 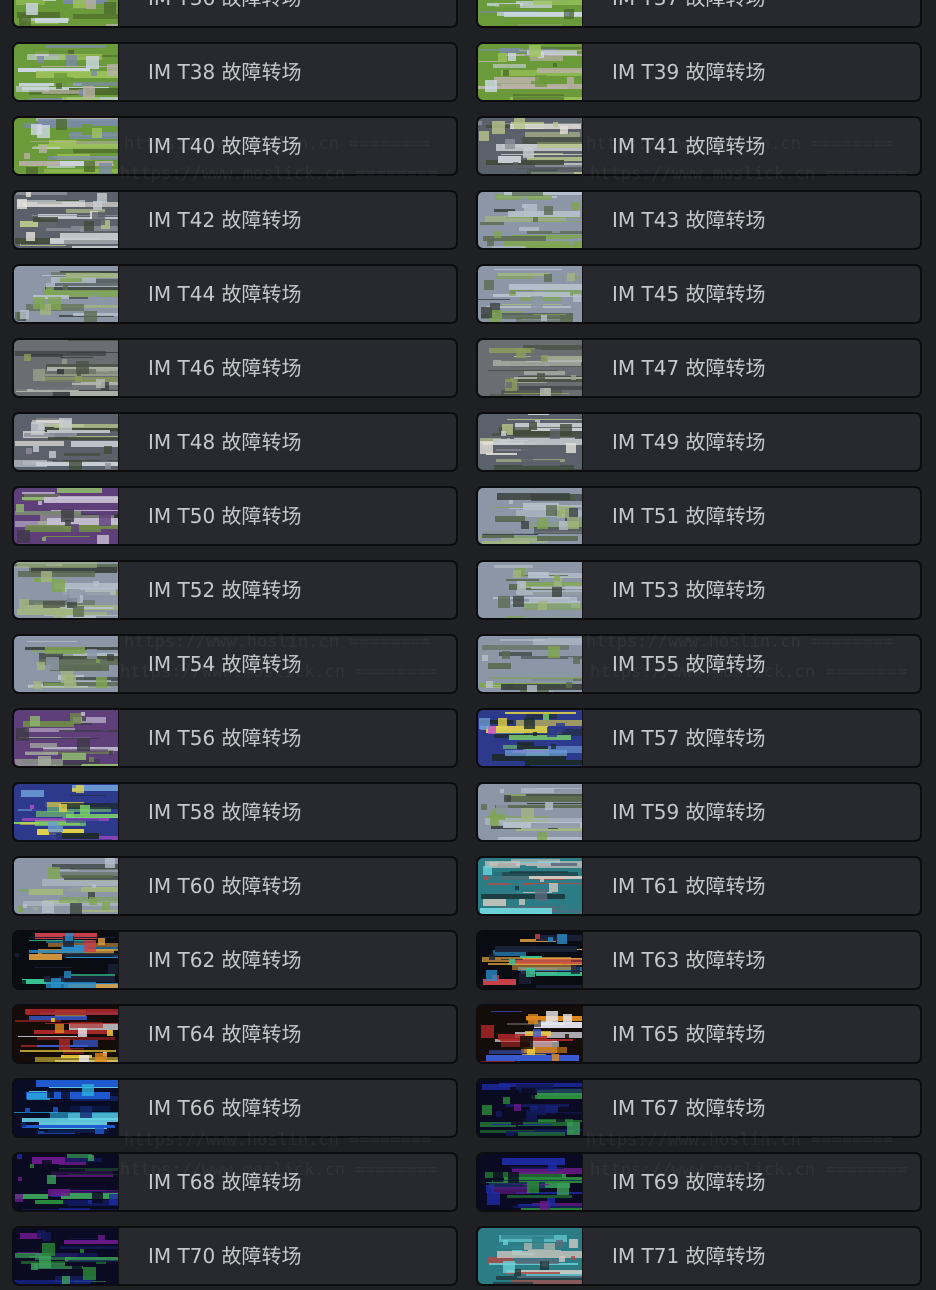 I want to click on transition-item: IM T64 故障转场, so click(x=235, y=1034).